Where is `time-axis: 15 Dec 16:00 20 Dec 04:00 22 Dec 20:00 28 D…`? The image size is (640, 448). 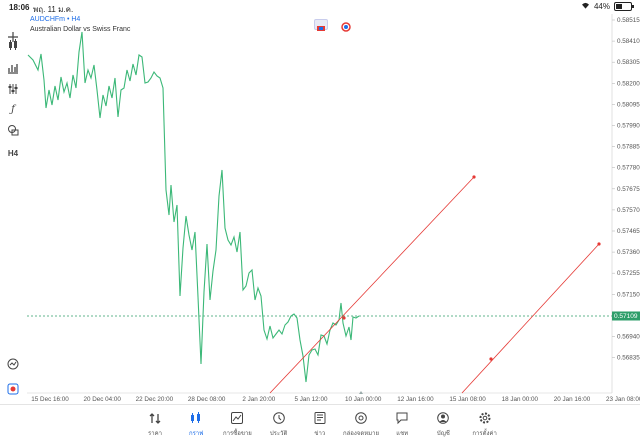
time-axis: 15 Dec 16:00 20 Dec 04:00 22 Dec 20:00 28 D… is located at coordinates (335, 399).